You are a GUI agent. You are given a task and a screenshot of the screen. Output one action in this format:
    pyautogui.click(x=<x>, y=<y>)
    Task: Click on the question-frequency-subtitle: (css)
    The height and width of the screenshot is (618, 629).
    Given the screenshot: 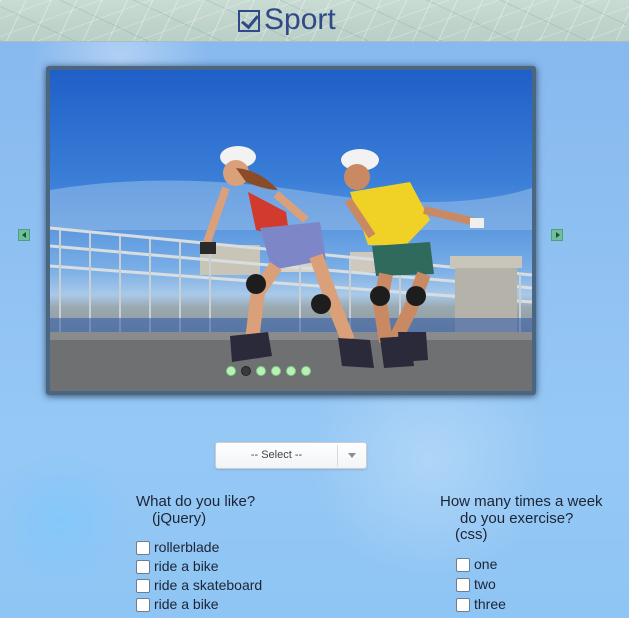 What is the action you would take?
    pyautogui.click(x=471, y=534)
    